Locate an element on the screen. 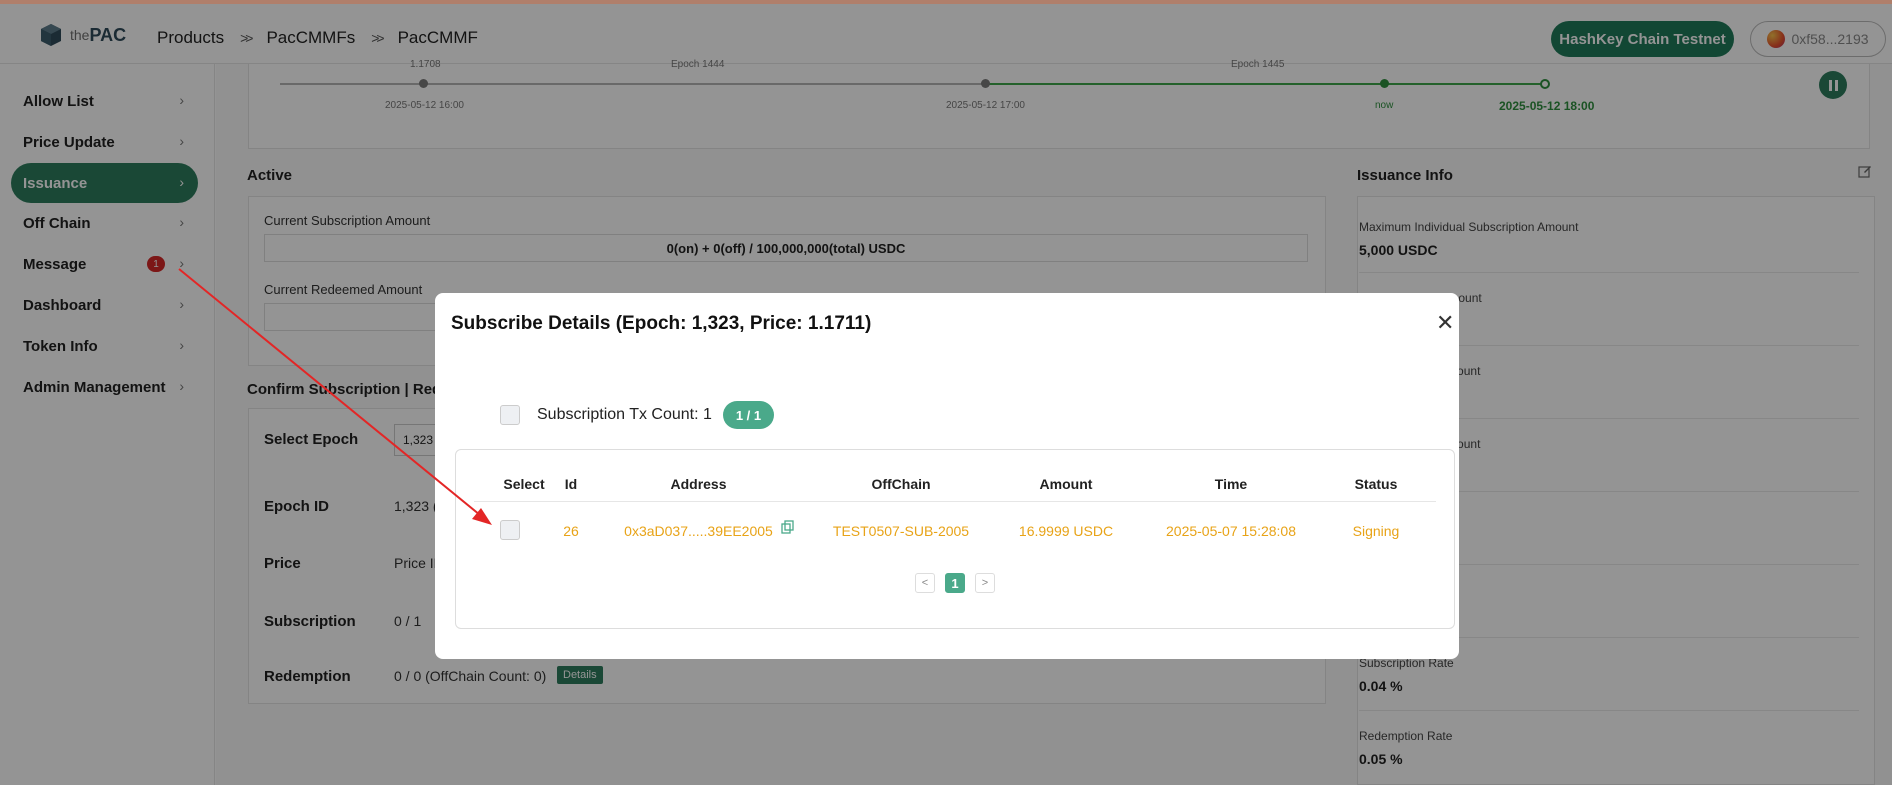  column-header-status: Status is located at coordinates (1376, 484).